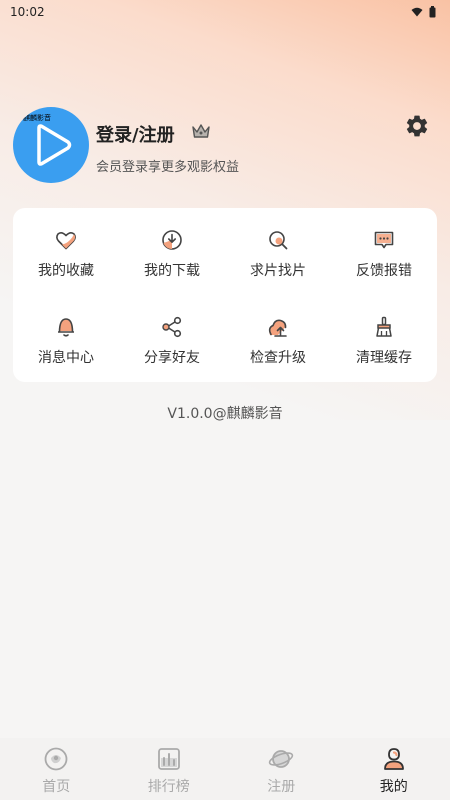 The height and width of the screenshot is (800, 450). Describe the element at coordinates (172, 327) in the screenshot. I see `share-icon` at that location.